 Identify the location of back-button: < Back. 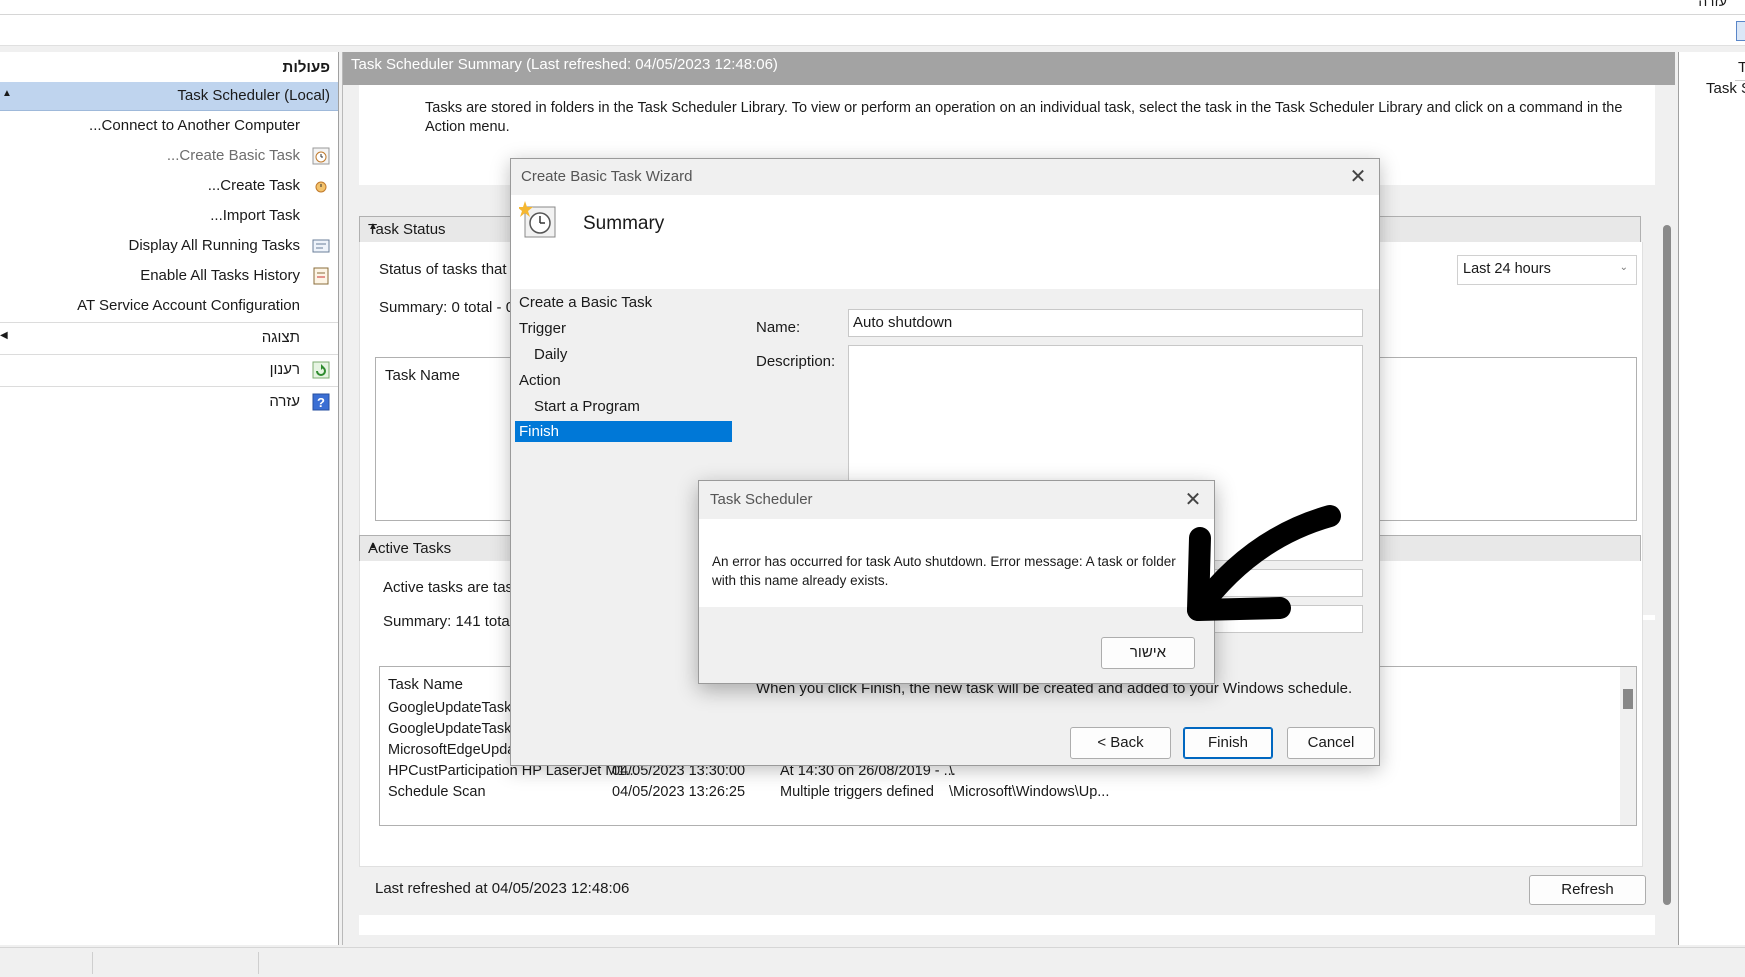
(1120, 743).